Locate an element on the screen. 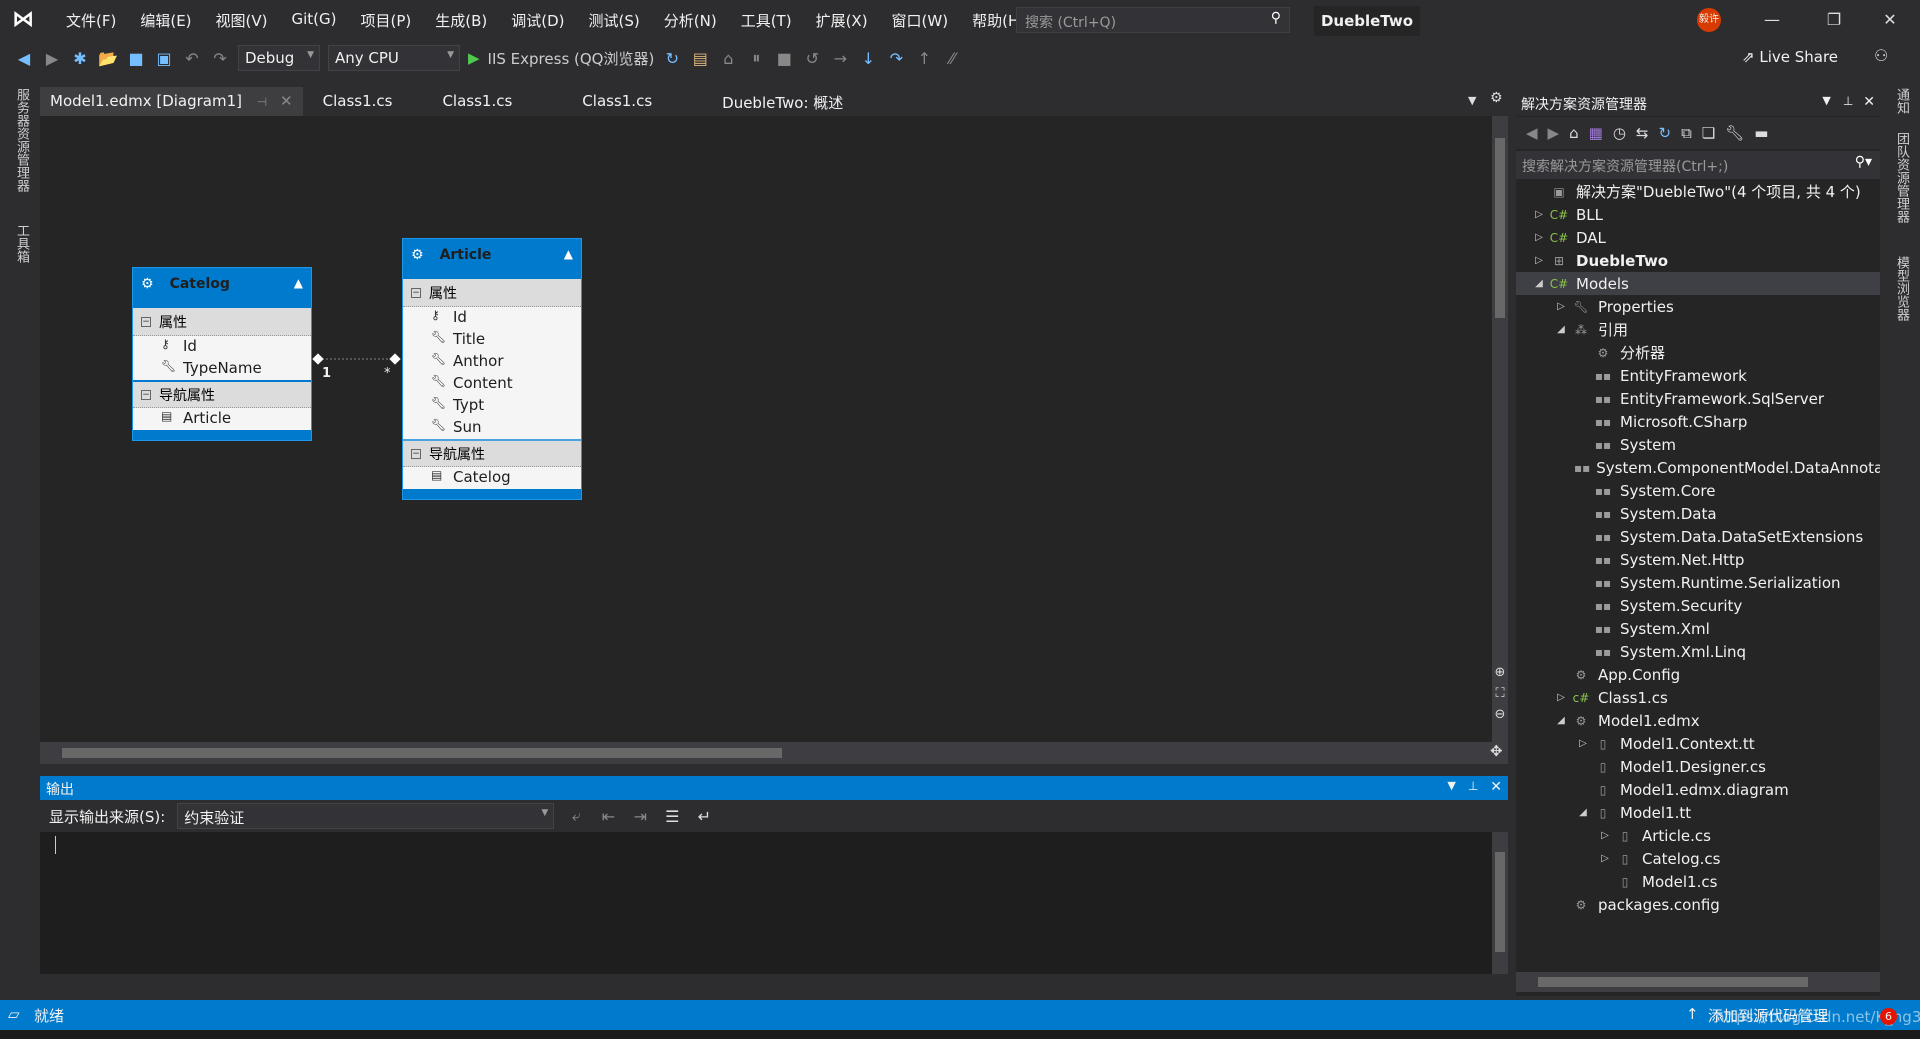 The height and width of the screenshot is (1039, 1920). menu-item: 测试(S) is located at coordinates (614, 20).